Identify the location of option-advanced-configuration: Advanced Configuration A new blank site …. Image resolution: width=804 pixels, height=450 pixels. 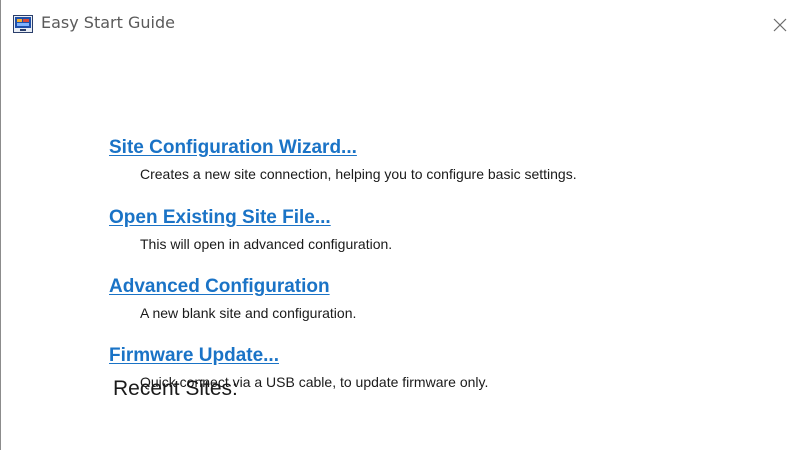
(232, 298).